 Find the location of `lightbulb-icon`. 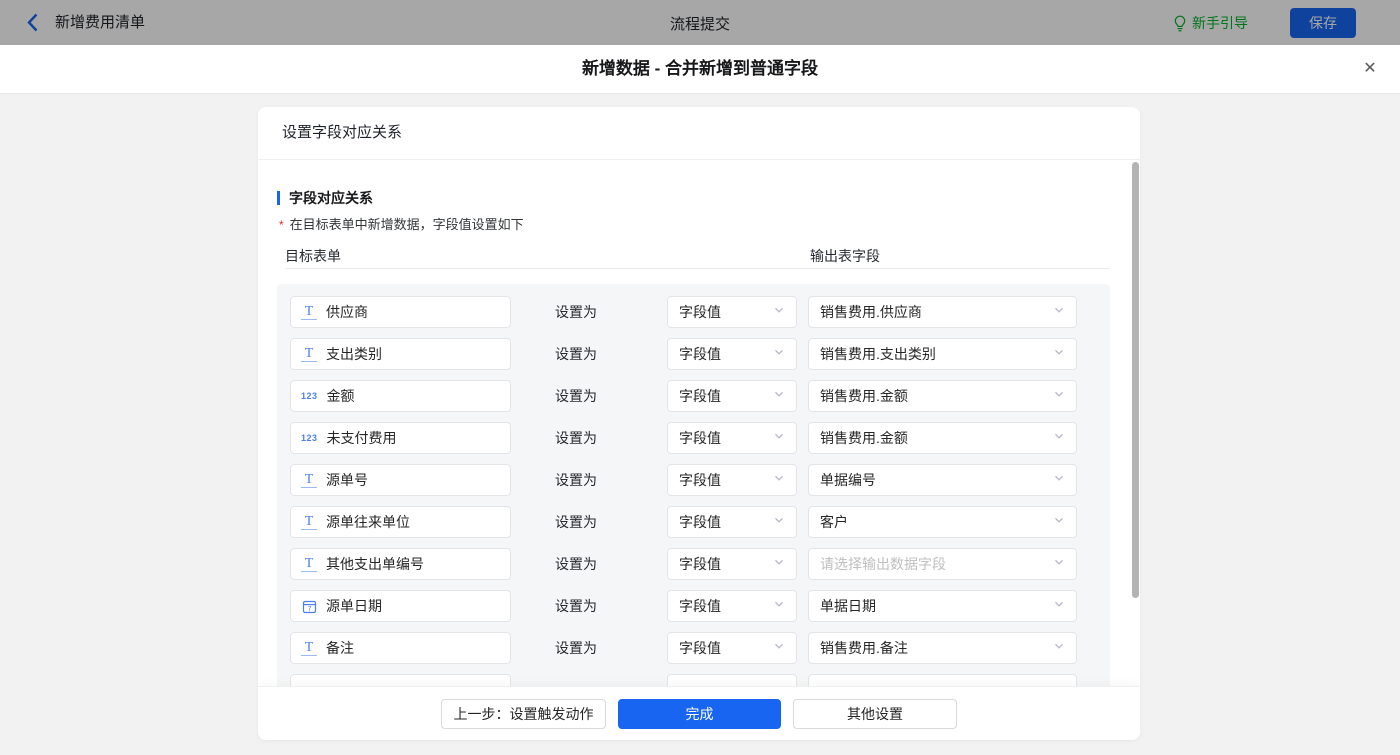

lightbulb-icon is located at coordinates (1180, 23).